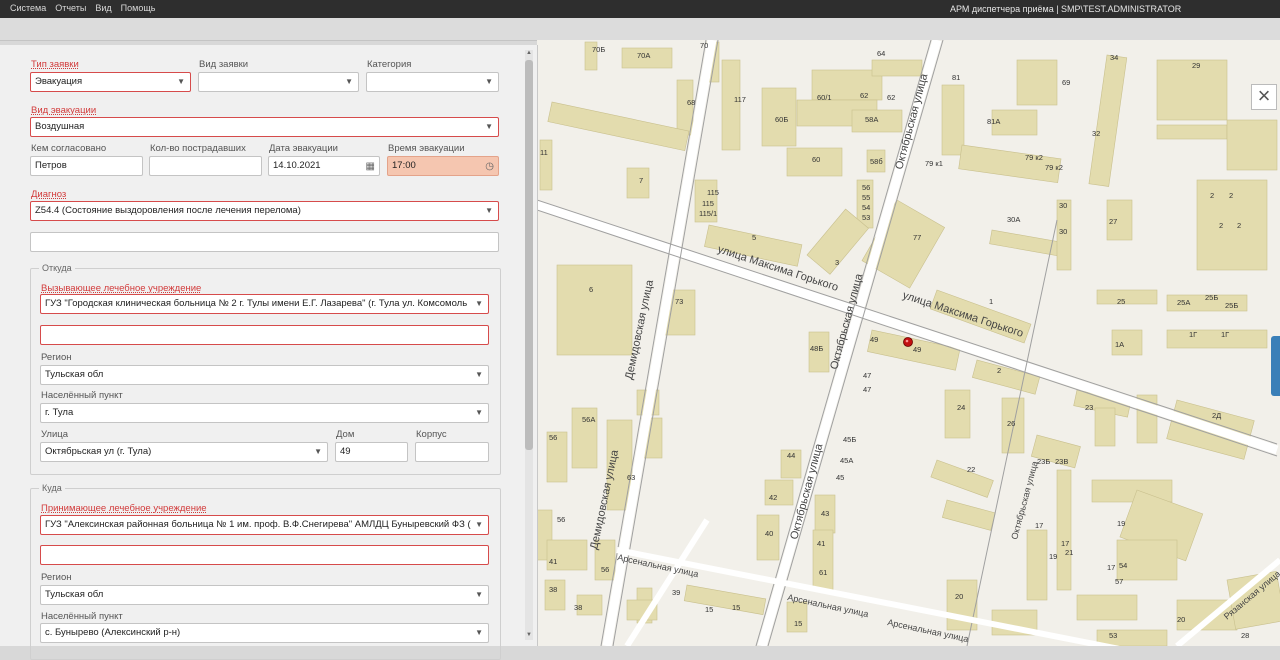 The width and height of the screenshot is (1280, 660). What do you see at coordinates (264, 375) in the screenshot?
I see `from-region-select: Тульская обл ▼` at bounding box center [264, 375].